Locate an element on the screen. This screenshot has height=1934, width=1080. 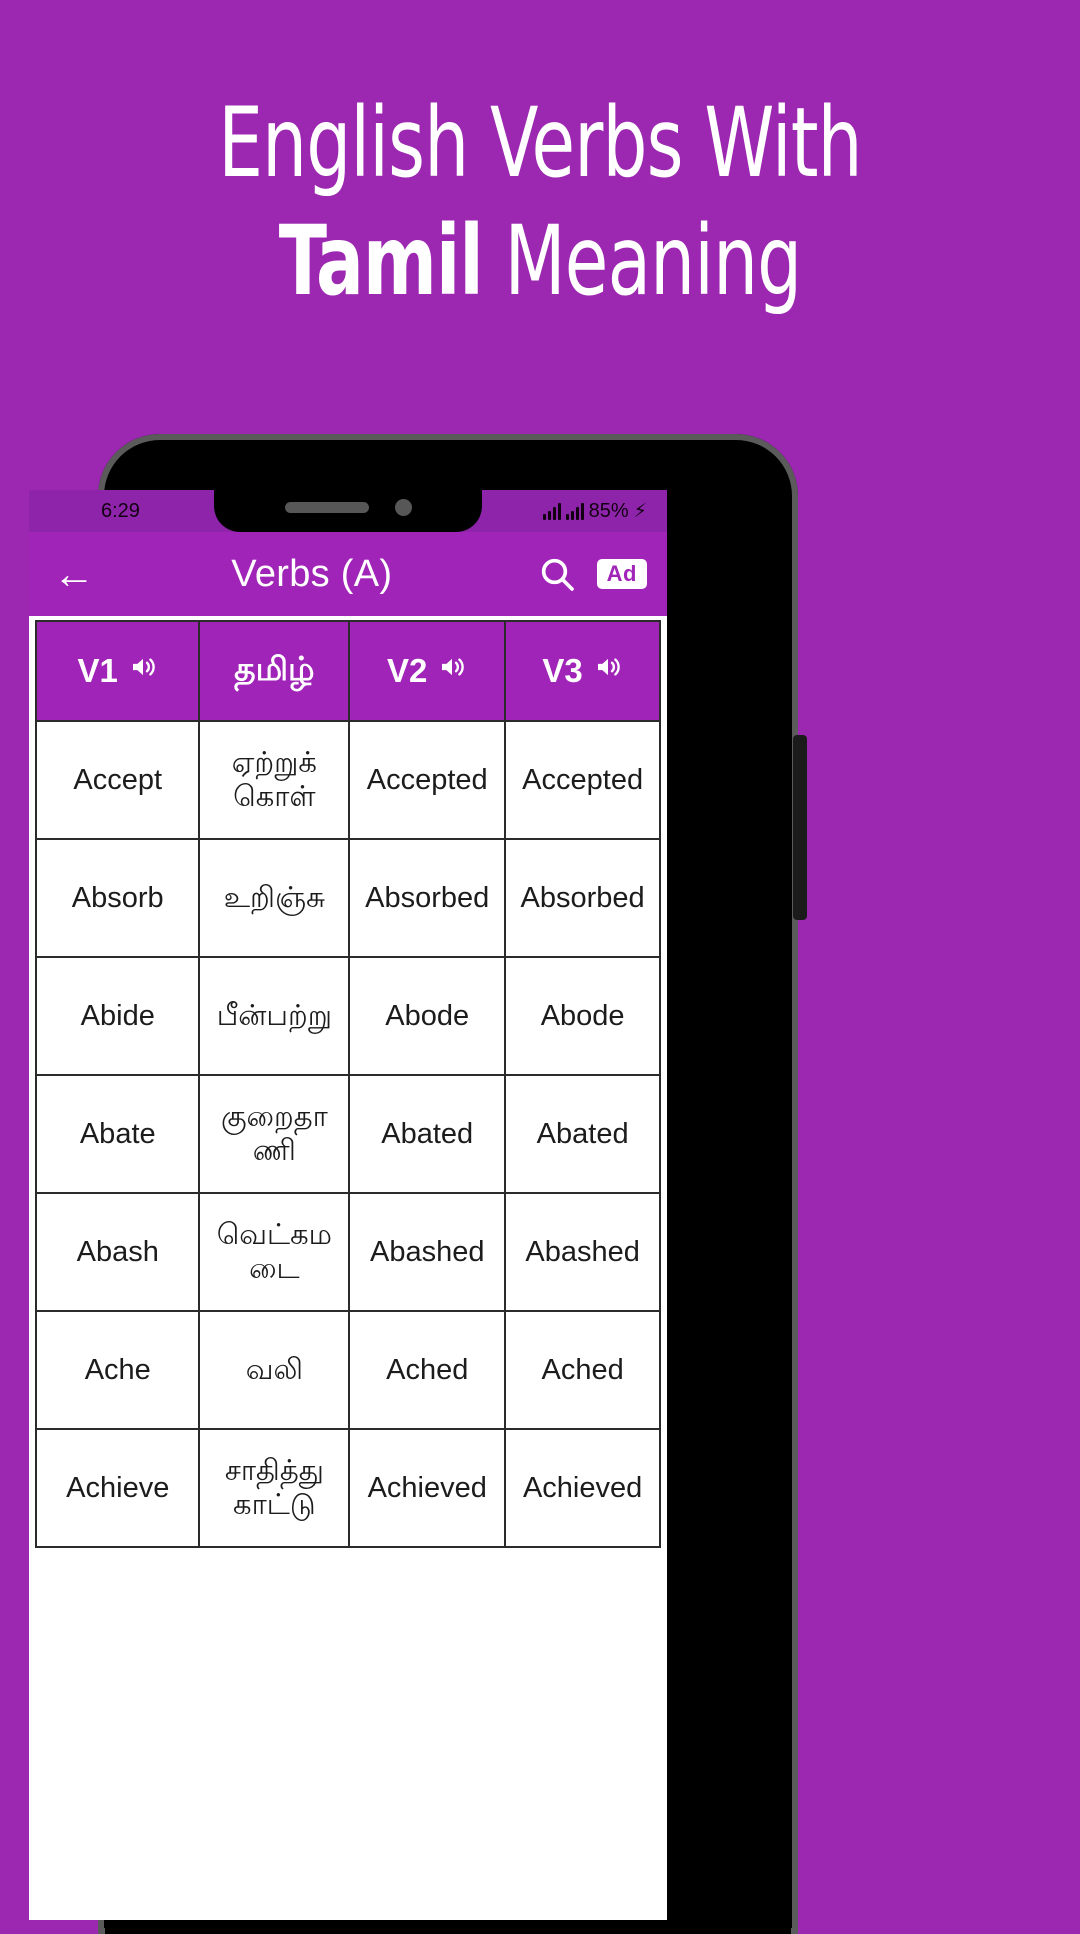
cell-v1: Abate is located at coordinates (117, 1134).